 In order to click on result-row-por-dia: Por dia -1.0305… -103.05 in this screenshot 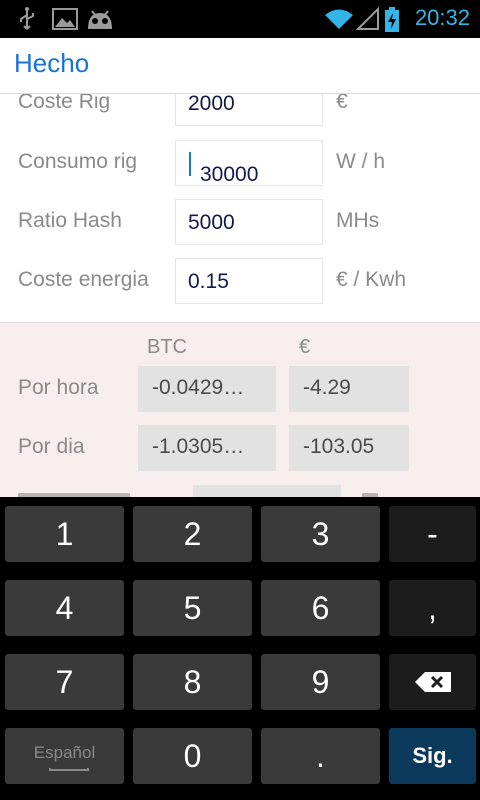, I will do `click(240, 448)`.